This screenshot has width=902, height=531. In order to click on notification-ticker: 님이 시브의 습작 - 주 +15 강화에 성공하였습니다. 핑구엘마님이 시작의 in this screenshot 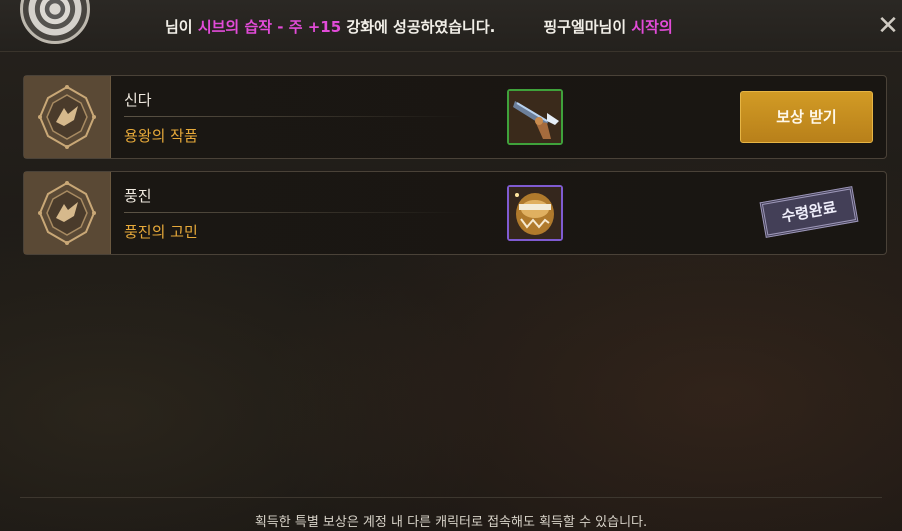, I will do `click(510, 27)`.